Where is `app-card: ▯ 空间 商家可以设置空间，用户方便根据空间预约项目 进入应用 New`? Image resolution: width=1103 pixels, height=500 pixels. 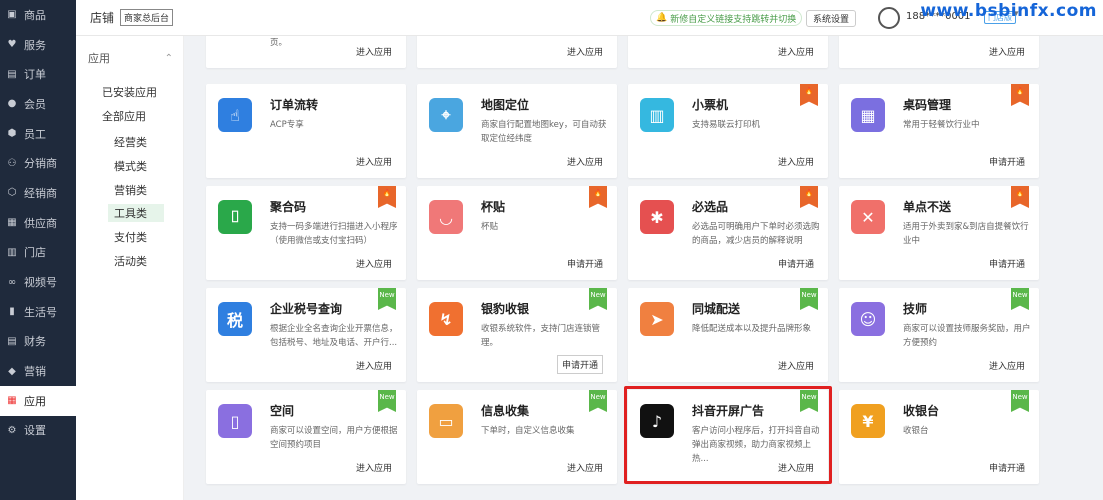
app-card: ▯ 空间 商家可以设置空间，用户方便根据空间预约项目 进入应用 New is located at coordinates (306, 437).